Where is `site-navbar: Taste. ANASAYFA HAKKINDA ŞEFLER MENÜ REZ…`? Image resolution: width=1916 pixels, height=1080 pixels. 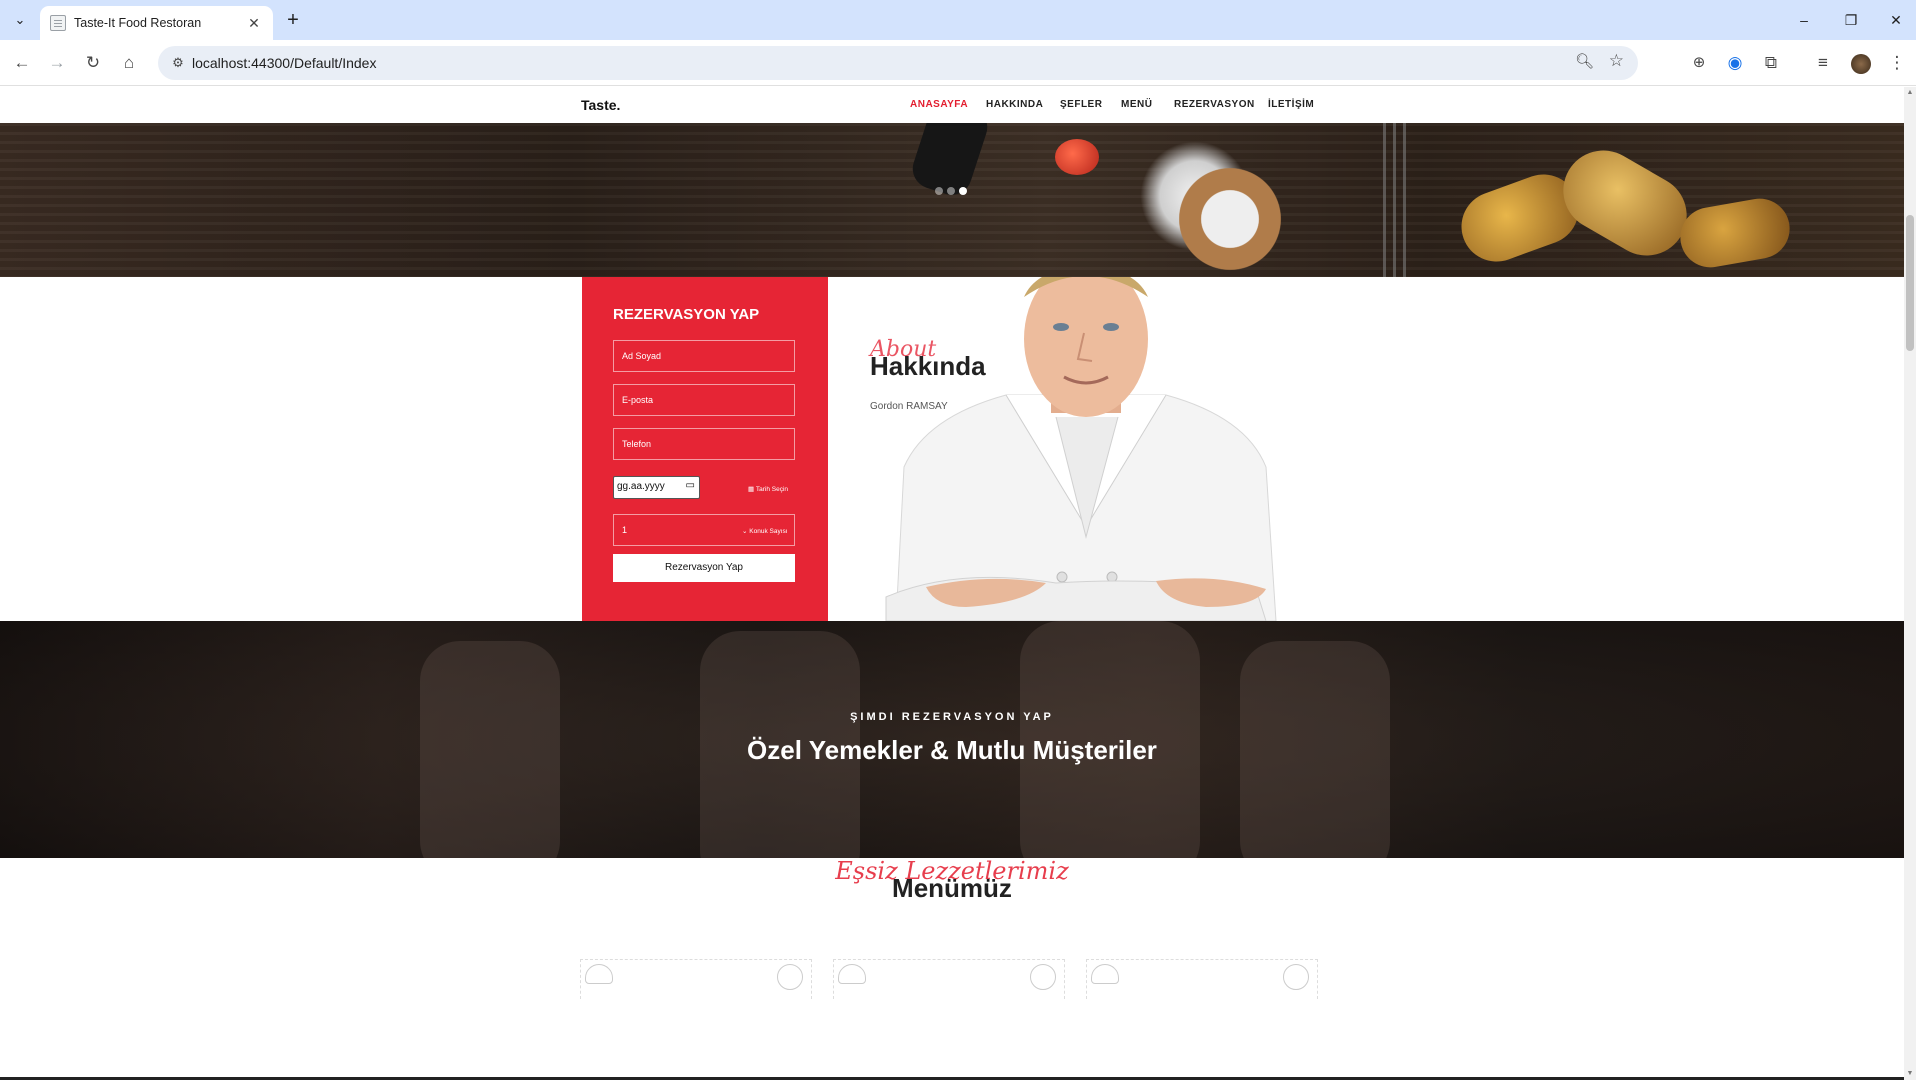 site-navbar: Taste. ANASAYFA HAKKINDA ŞEFLER MENÜ REZ… is located at coordinates (952, 105).